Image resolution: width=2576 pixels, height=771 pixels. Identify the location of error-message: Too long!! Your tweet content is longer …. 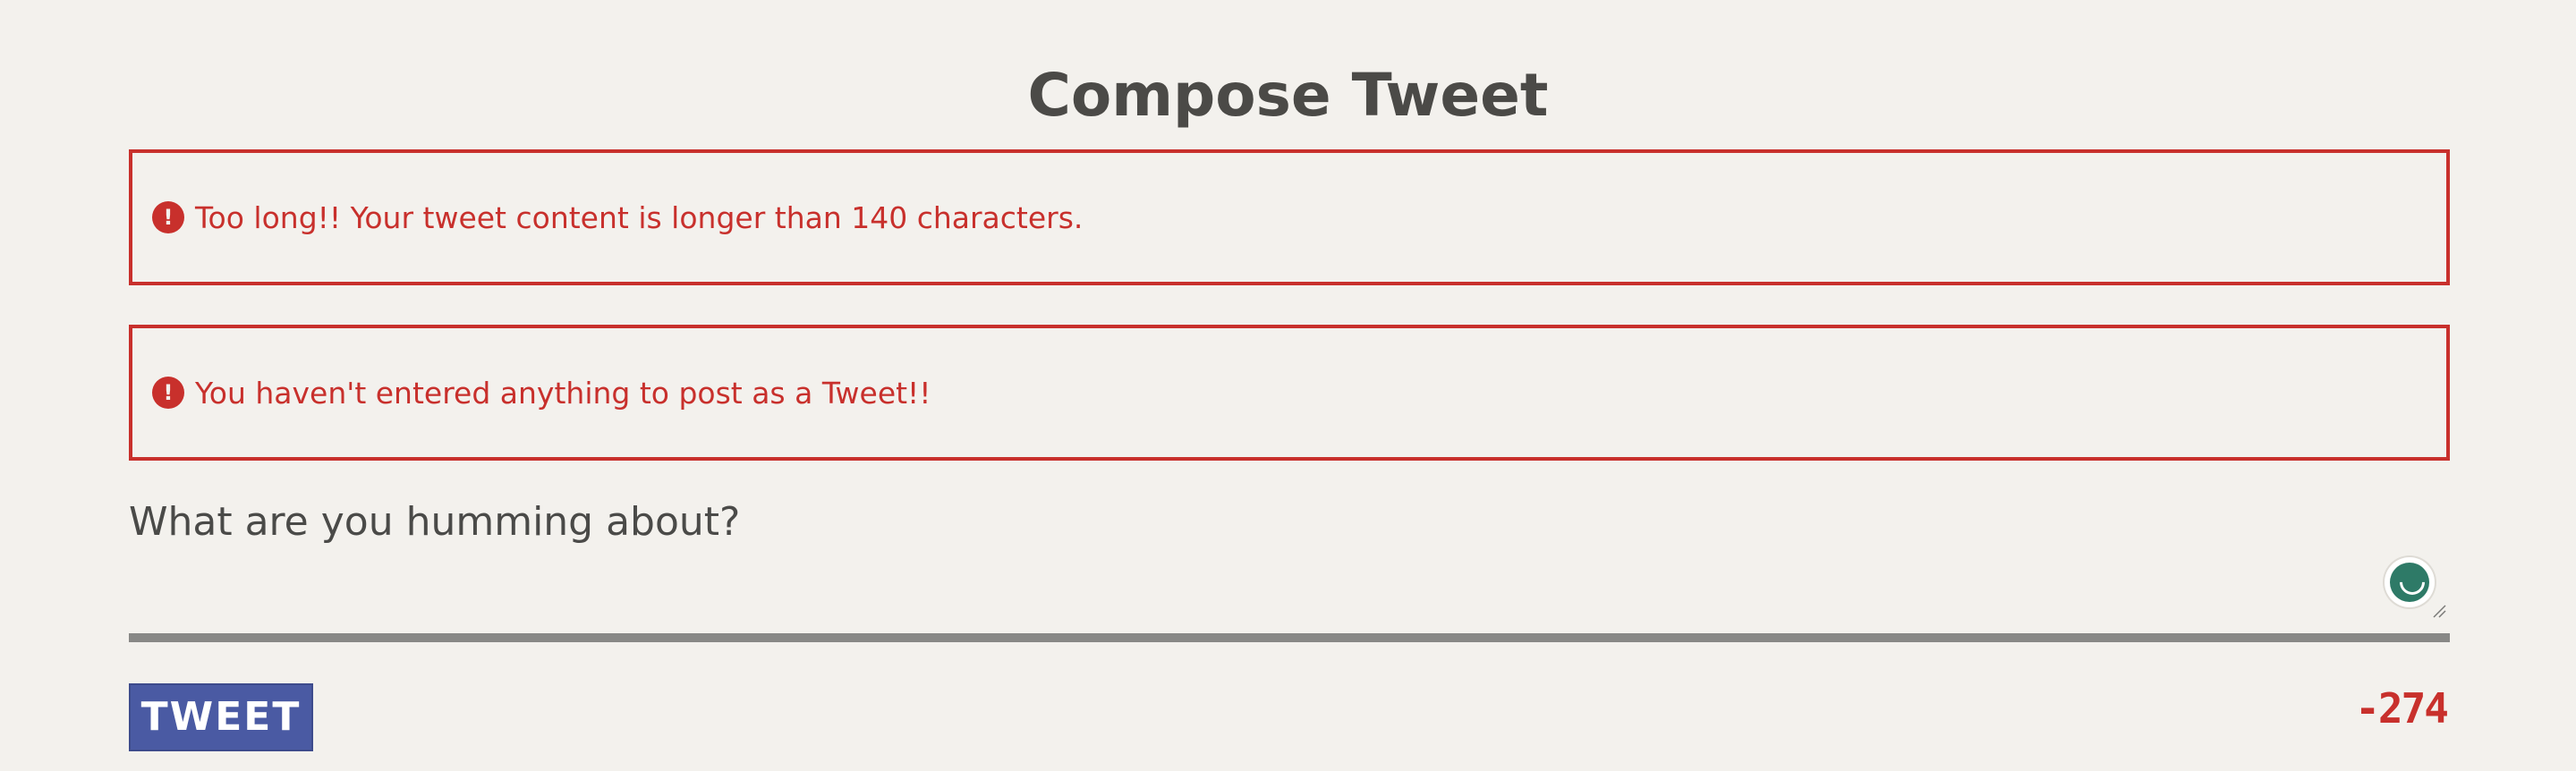
(639, 217).